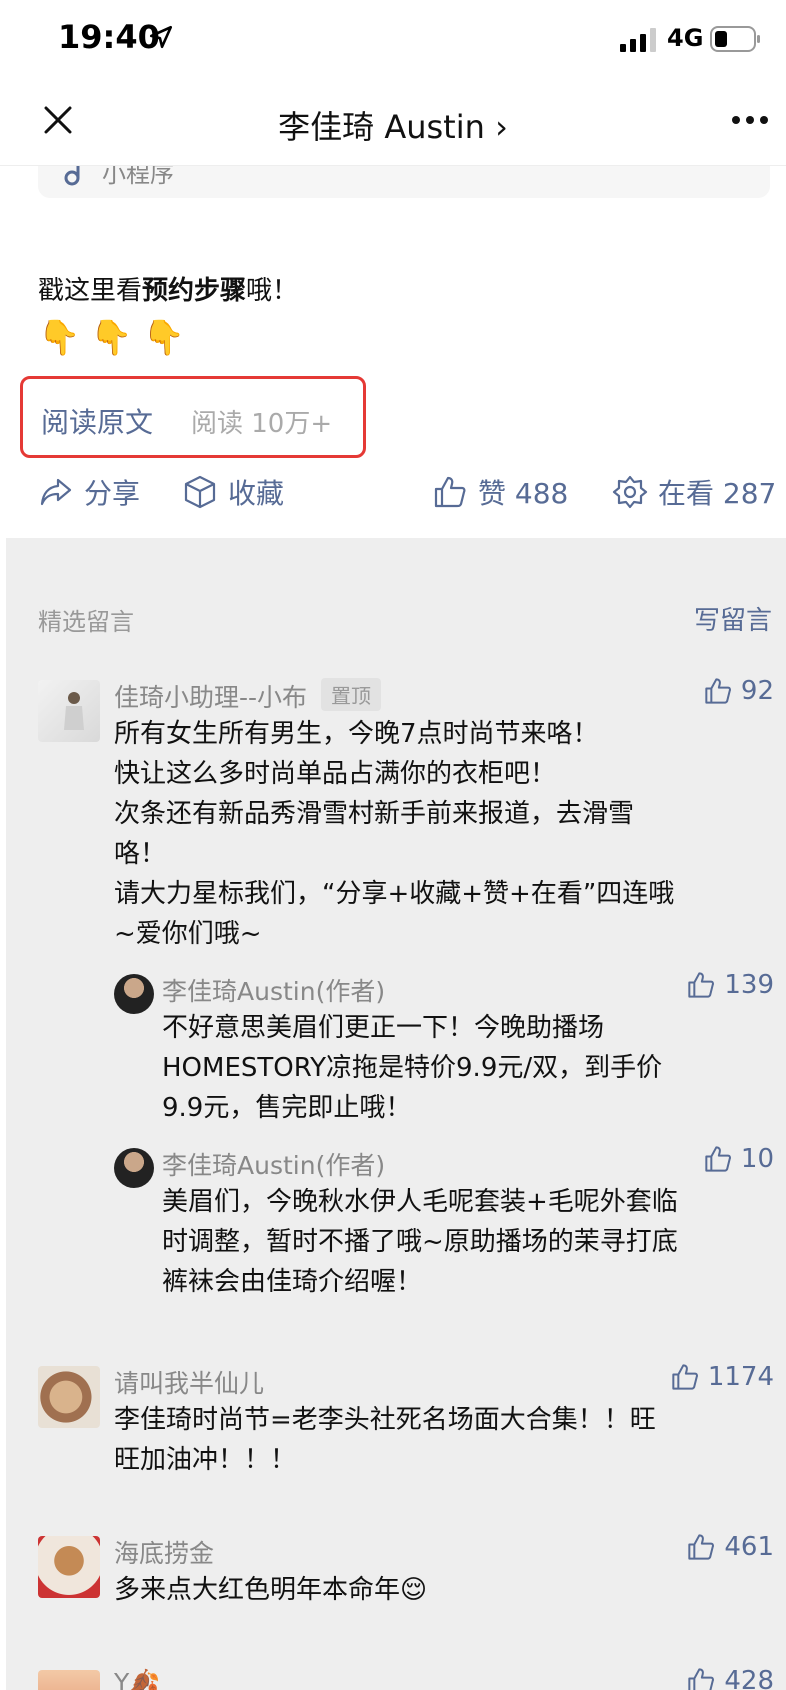 The image size is (786, 1690). I want to click on comment-author-name: Y🍂, so click(137, 1679).